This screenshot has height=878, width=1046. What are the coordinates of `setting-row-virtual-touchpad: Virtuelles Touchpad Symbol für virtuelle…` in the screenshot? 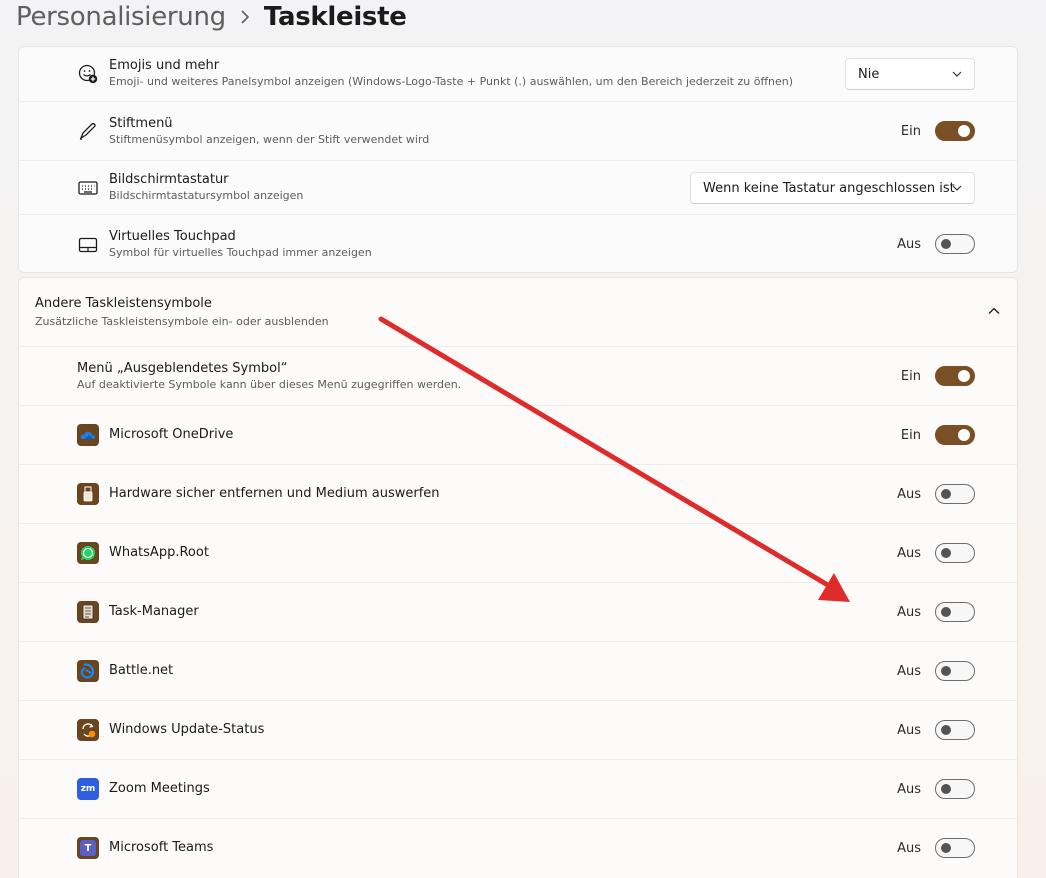 It's located at (518, 243).